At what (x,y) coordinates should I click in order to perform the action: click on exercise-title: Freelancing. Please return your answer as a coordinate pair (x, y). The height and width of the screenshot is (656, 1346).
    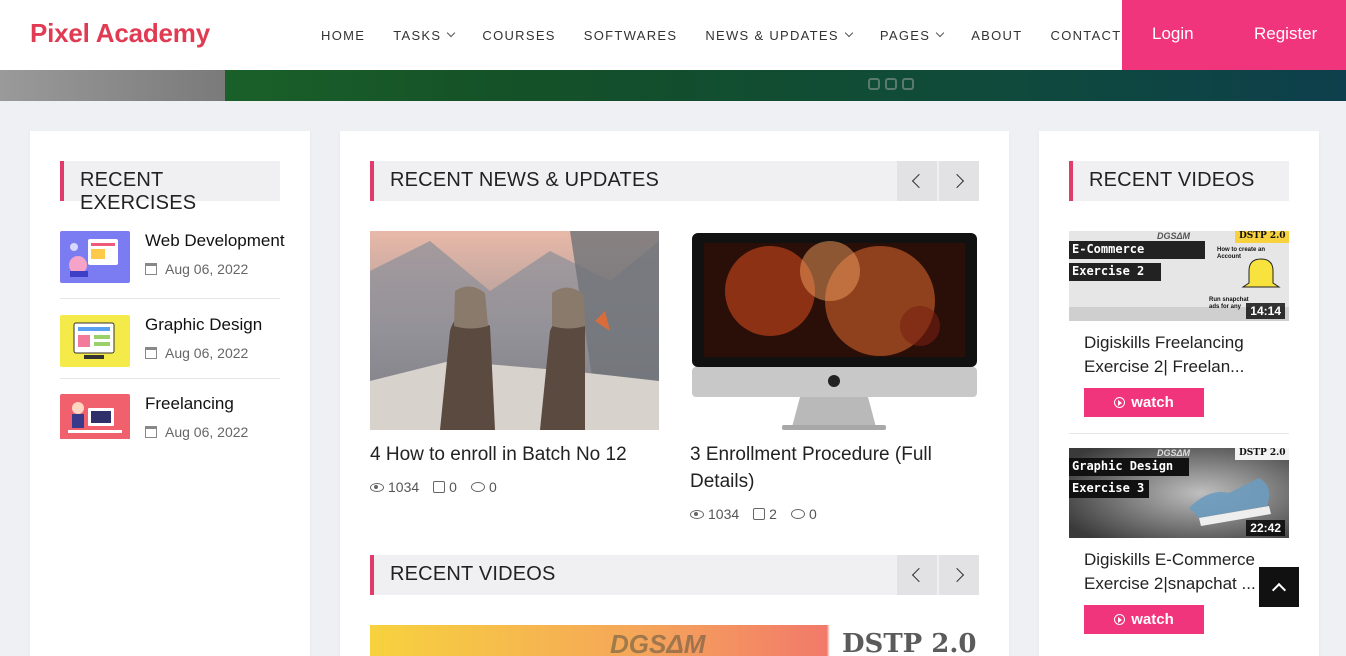
    Looking at the image, I should click on (189, 404).